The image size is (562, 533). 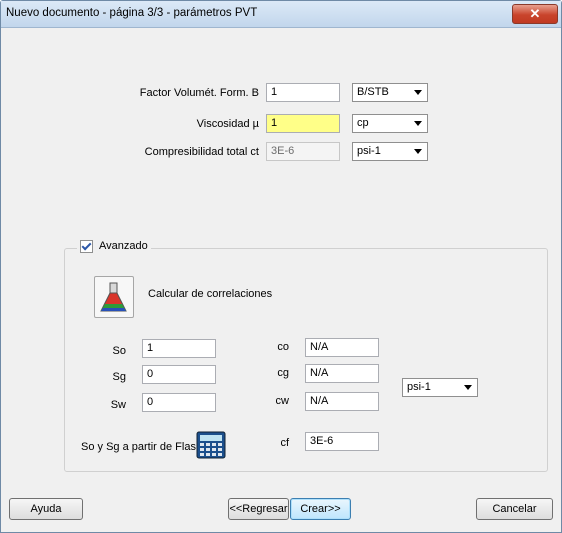 I want to click on advanced-checkbox: Avanzado, so click(x=114, y=246).